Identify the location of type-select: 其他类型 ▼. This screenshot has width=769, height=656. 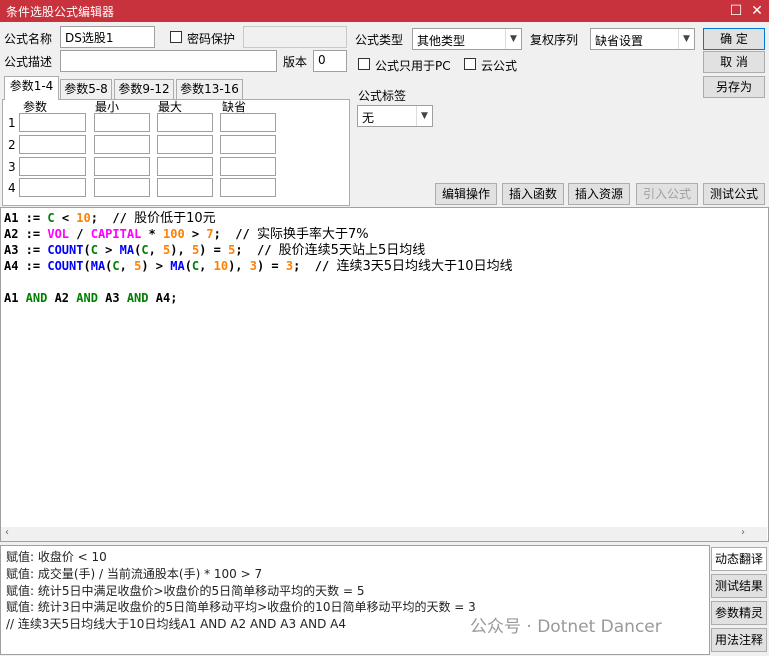
(467, 39).